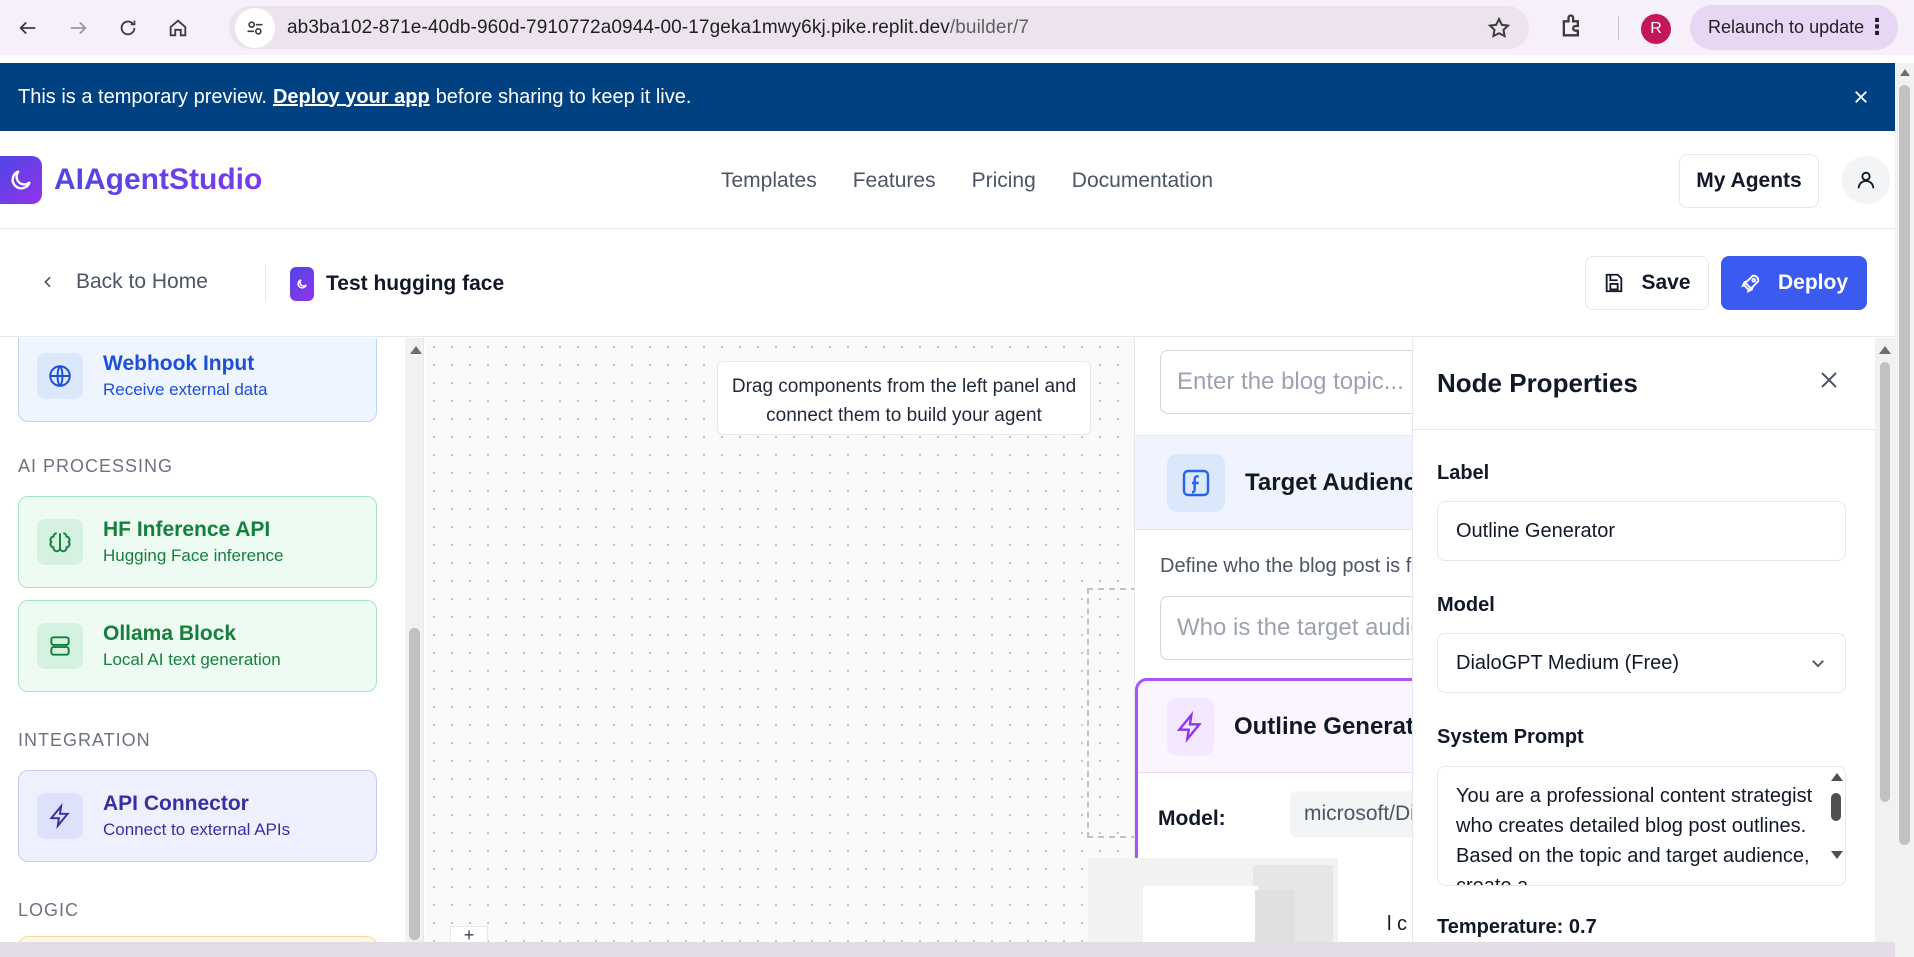  I want to click on more-vert-icon: ⋮, so click(1877, 27).